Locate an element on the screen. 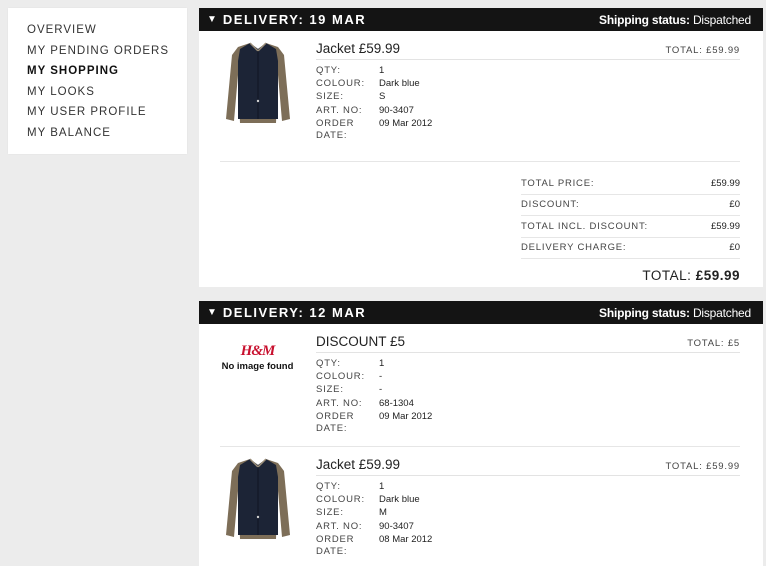 The image size is (766, 566). product-image: H&M No image found is located at coordinates (257, 390).